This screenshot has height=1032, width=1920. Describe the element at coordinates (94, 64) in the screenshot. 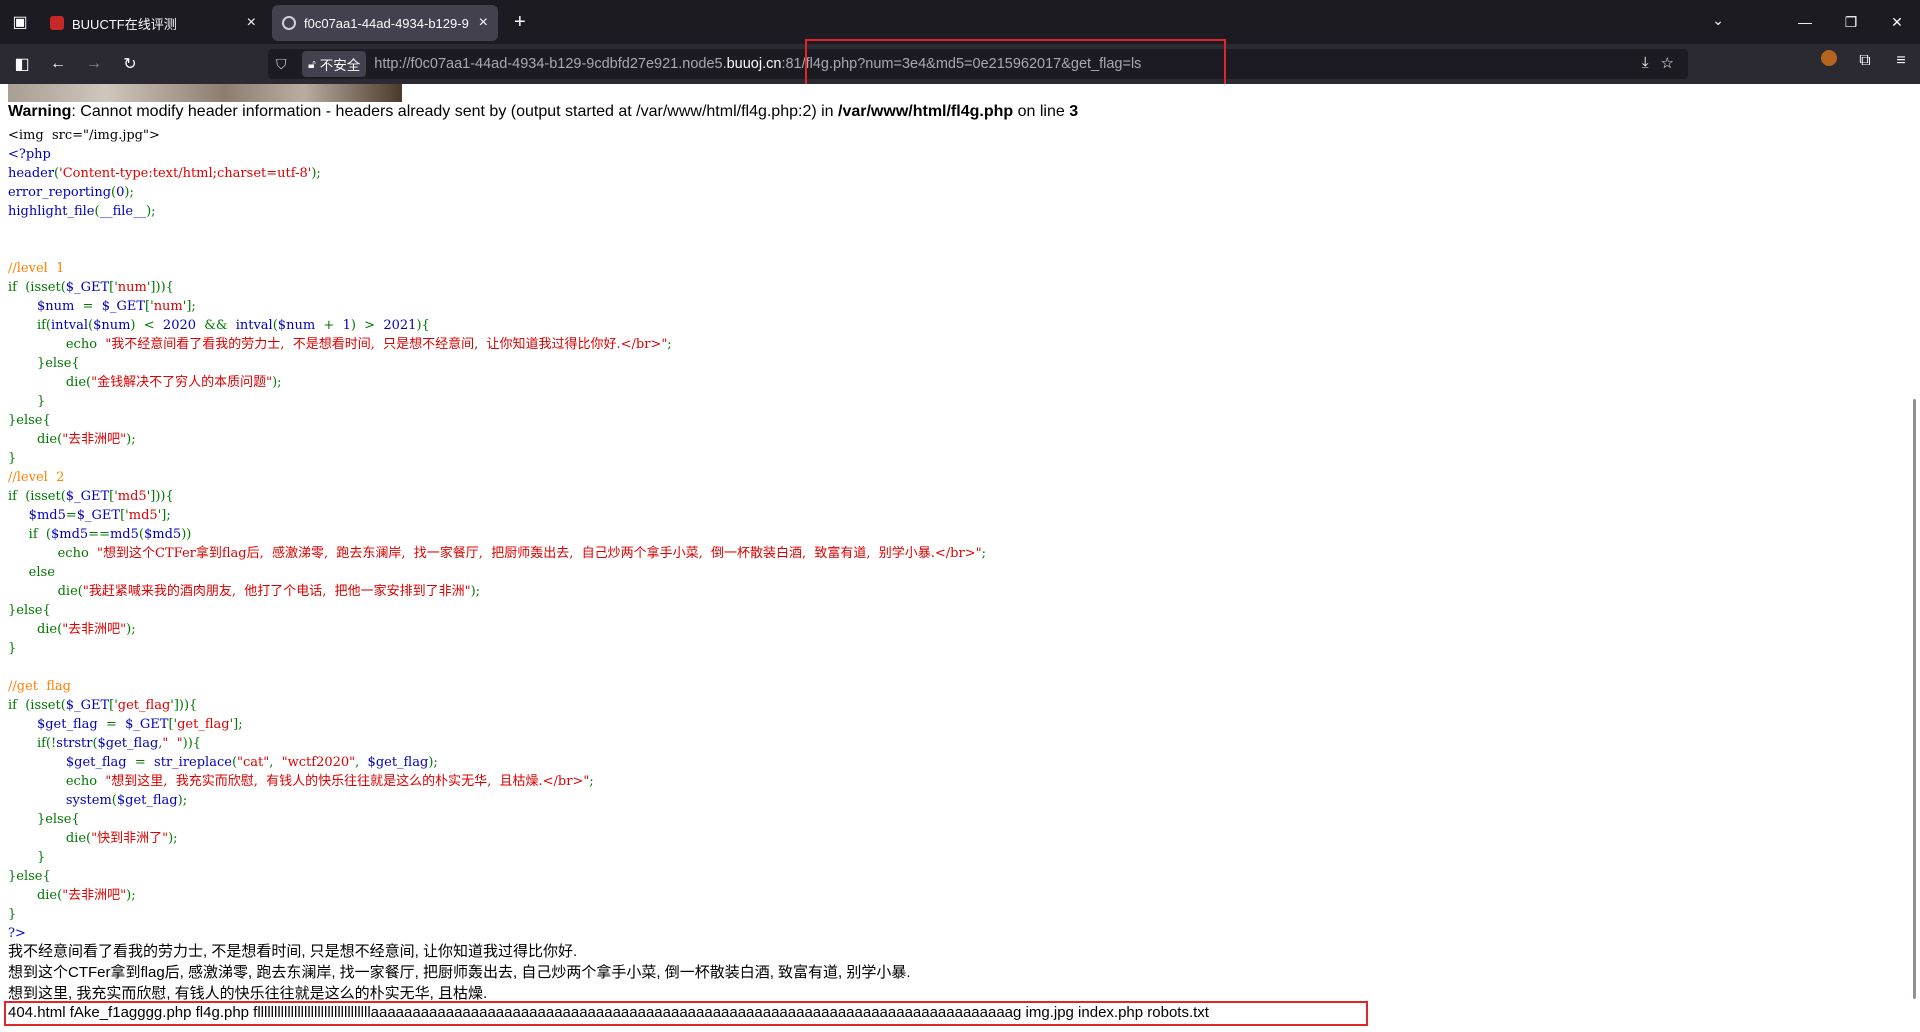

I see `forward-arrow-icon: →` at that location.